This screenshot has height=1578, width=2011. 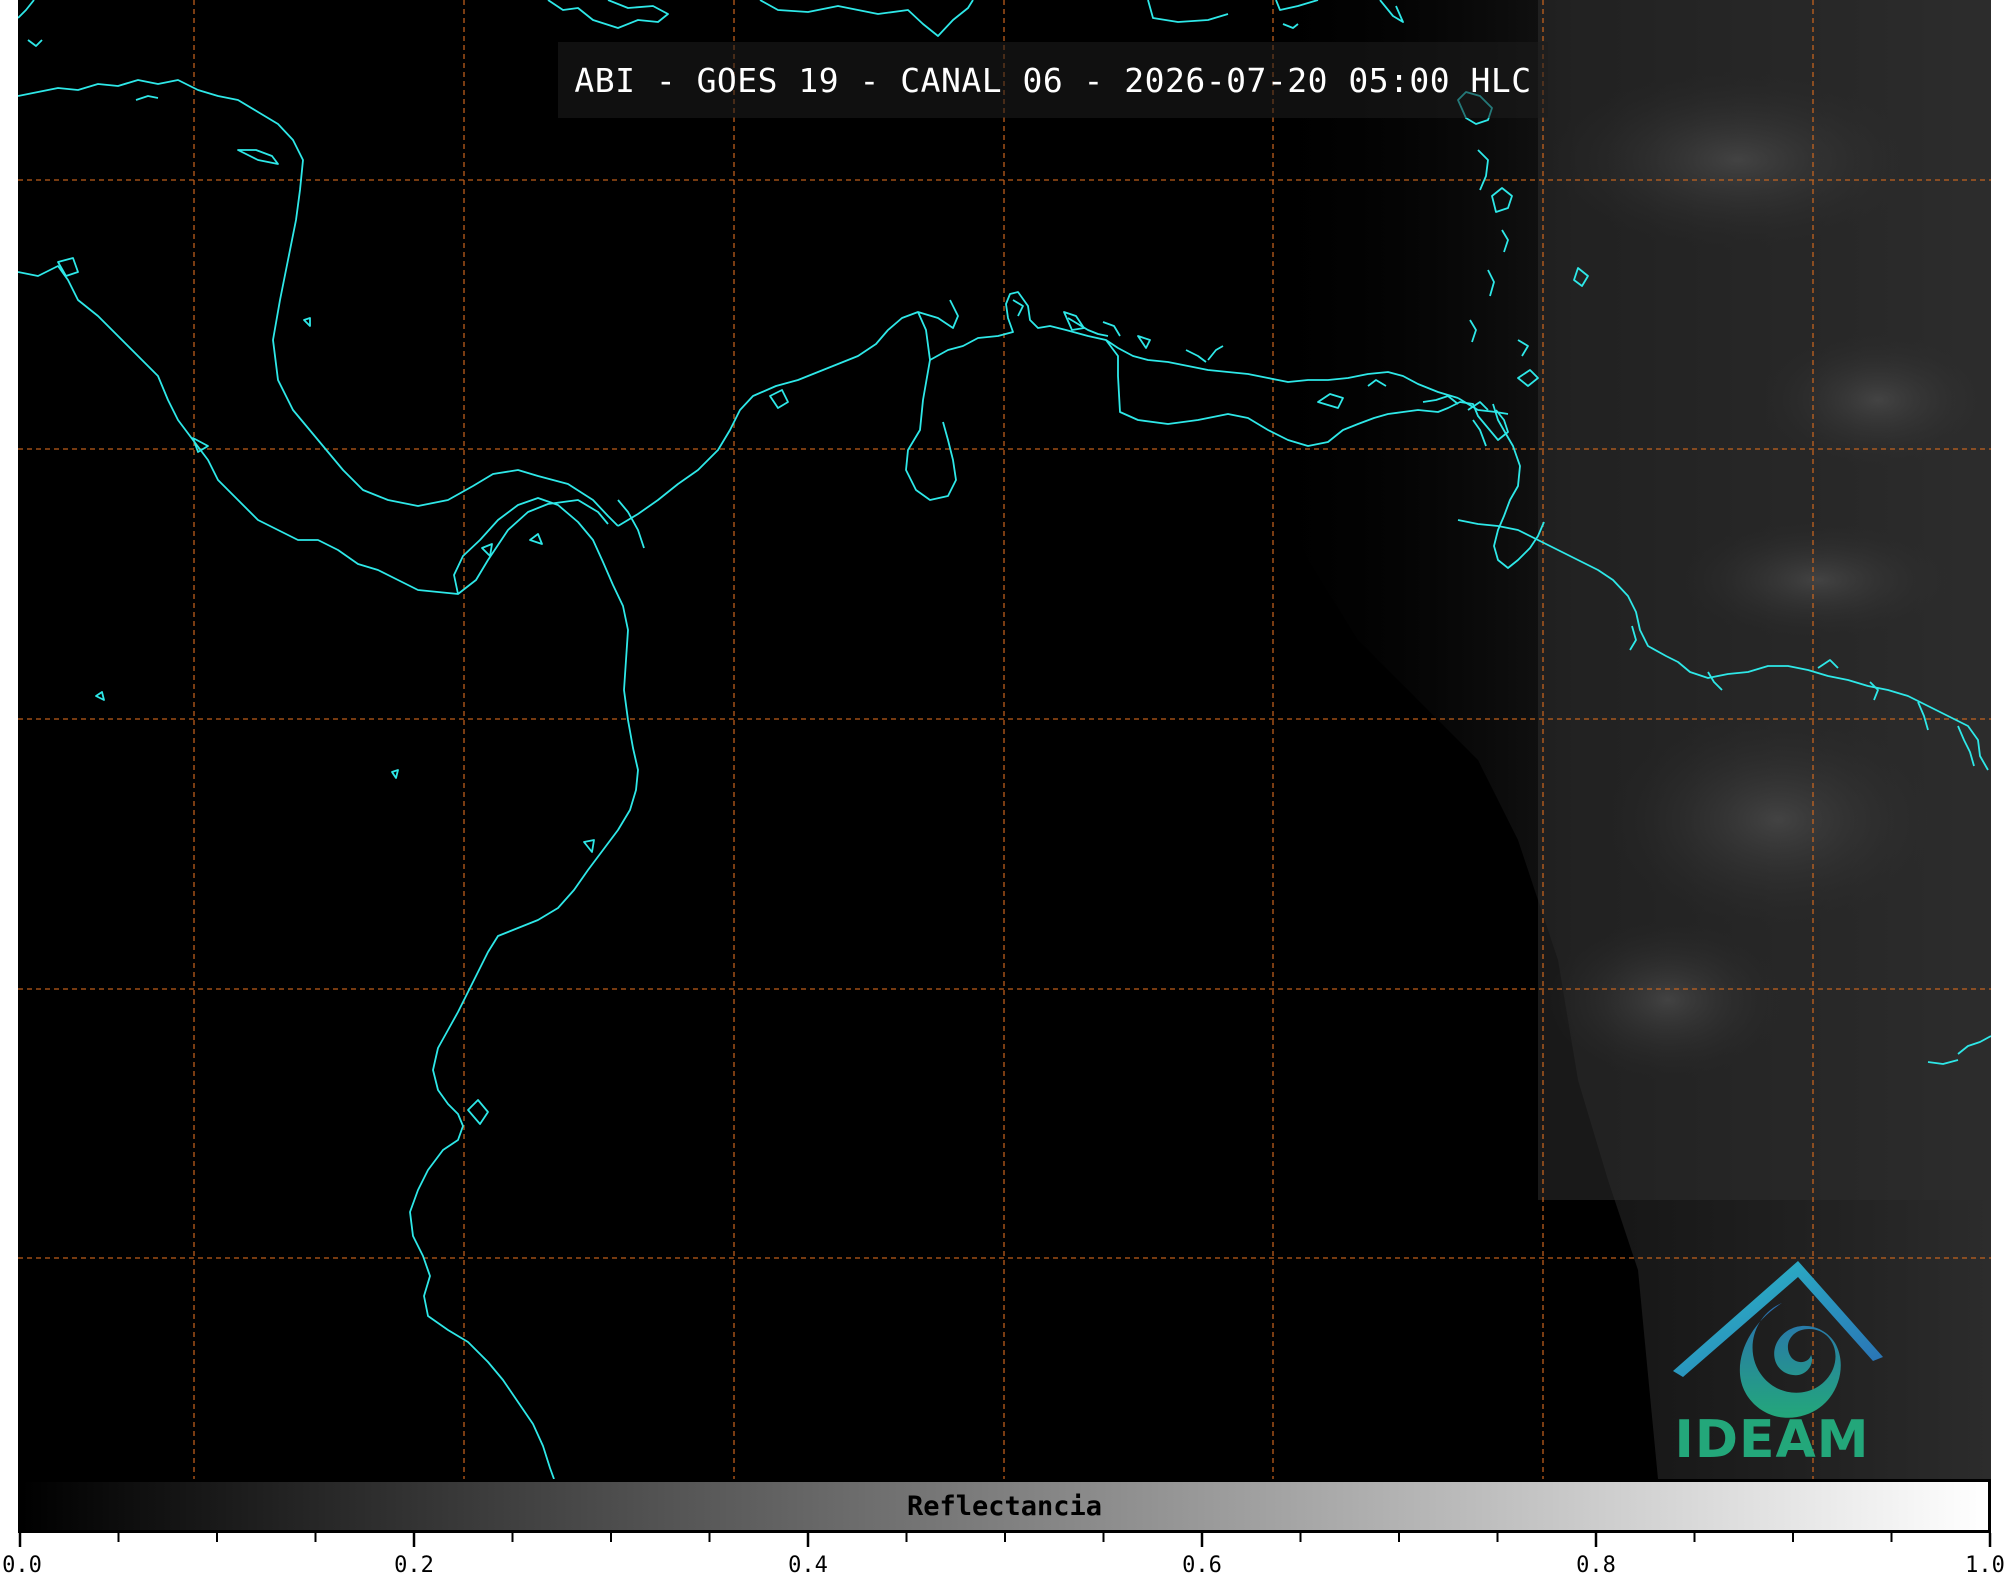 What do you see at coordinates (22, 1565) in the screenshot?
I see `colorbar-tick-label: 0.0` at bounding box center [22, 1565].